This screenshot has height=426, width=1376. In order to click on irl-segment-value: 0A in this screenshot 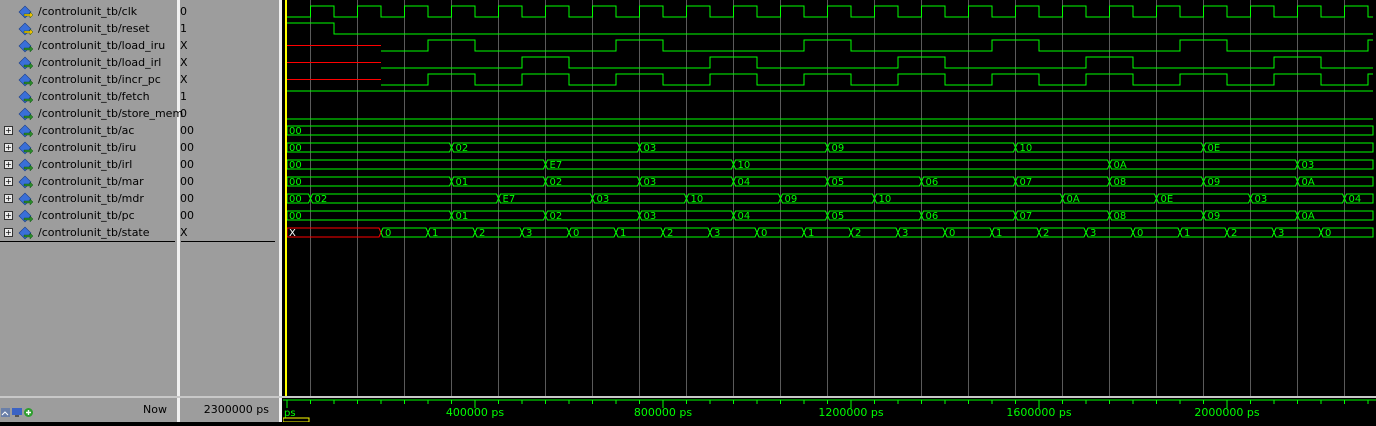, I will do `click(1120, 165)`.